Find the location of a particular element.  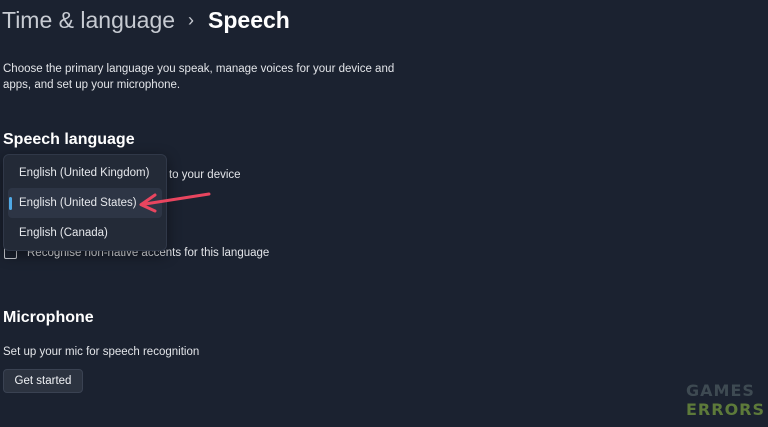

page-title: Speech is located at coordinates (249, 20).